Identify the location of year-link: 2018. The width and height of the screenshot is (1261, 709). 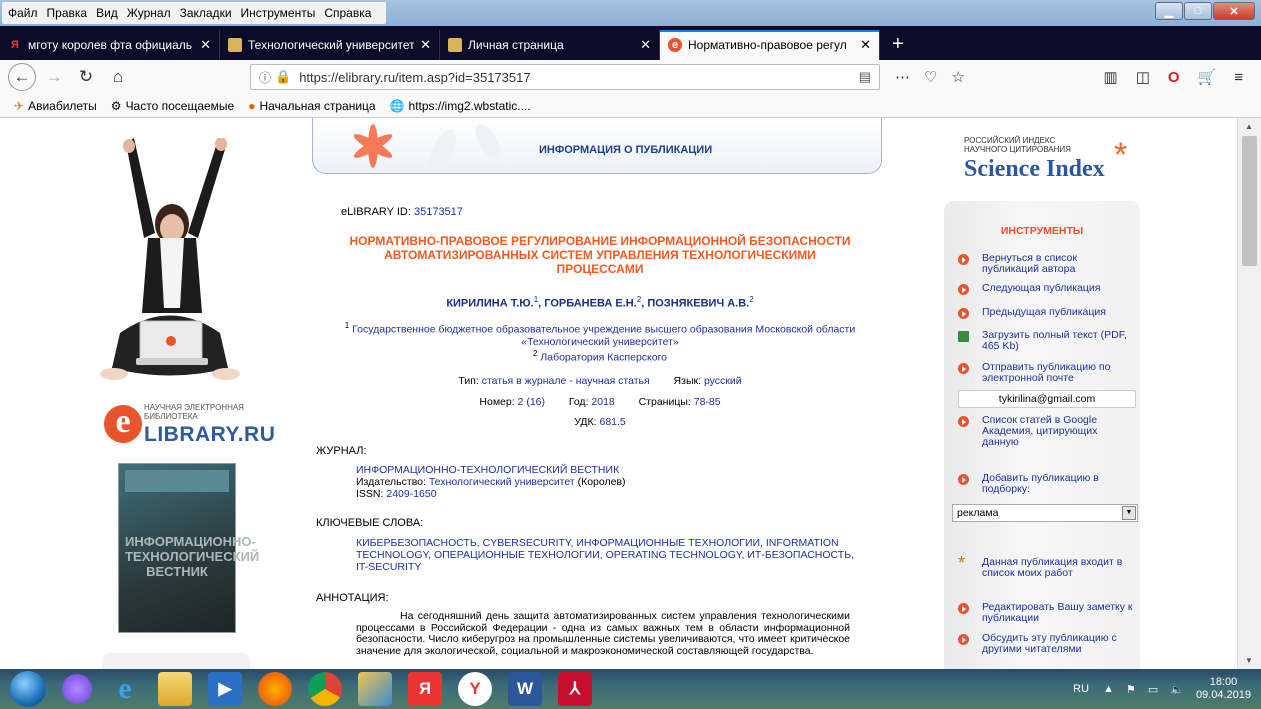
(602, 402).